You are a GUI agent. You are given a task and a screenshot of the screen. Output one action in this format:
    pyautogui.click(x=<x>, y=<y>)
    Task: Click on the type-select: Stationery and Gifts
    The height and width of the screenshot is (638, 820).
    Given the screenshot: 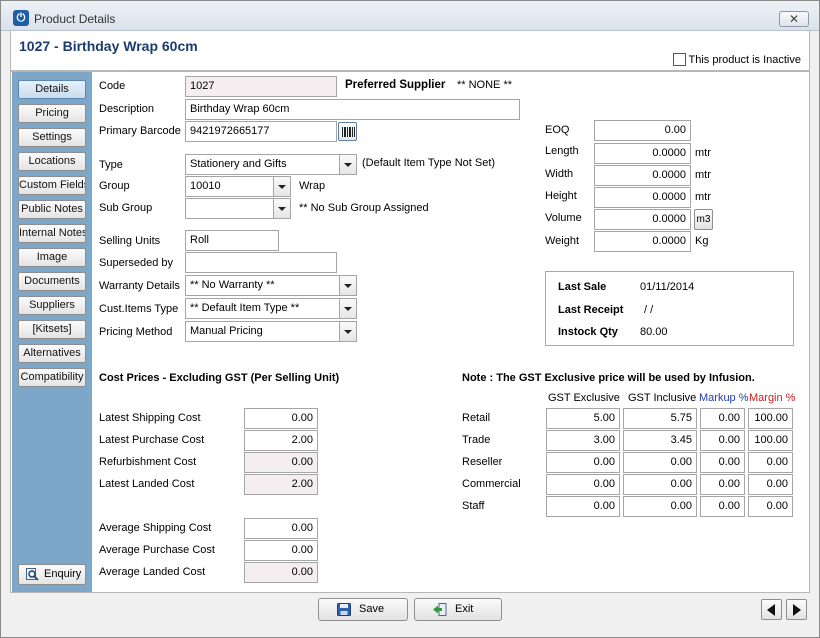 What is the action you would take?
    pyautogui.click(x=271, y=164)
    